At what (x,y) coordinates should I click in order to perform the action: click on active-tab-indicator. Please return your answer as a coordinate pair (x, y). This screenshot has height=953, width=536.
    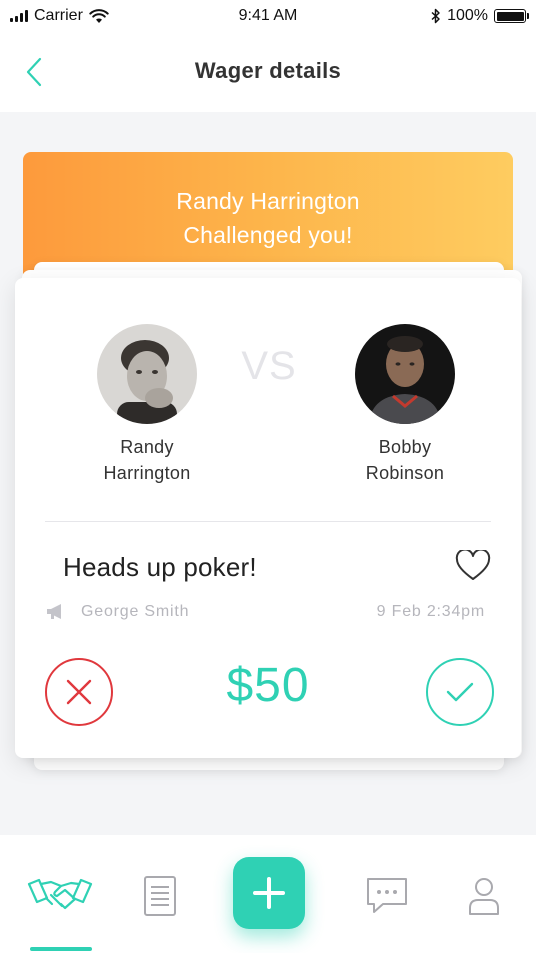
    Looking at the image, I should click on (61, 949).